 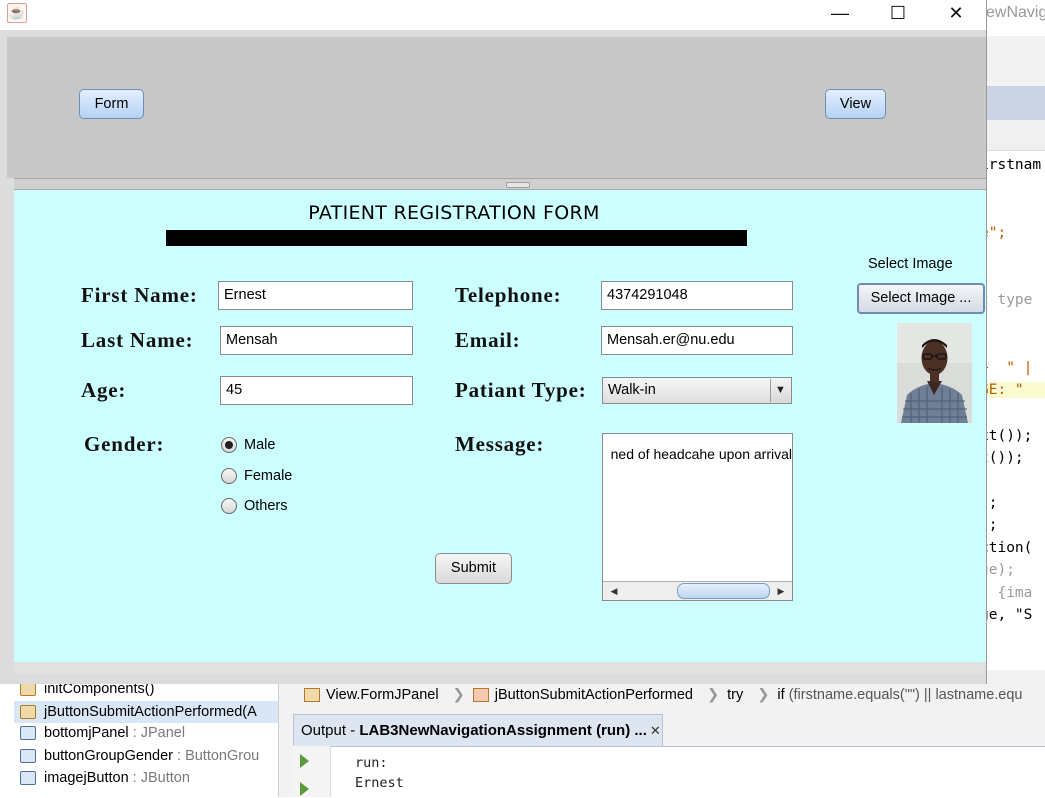 What do you see at coordinates (697, 295) in the screenshot?
I see `telephone-field: 4374291048` at bounding box center [697, 295].